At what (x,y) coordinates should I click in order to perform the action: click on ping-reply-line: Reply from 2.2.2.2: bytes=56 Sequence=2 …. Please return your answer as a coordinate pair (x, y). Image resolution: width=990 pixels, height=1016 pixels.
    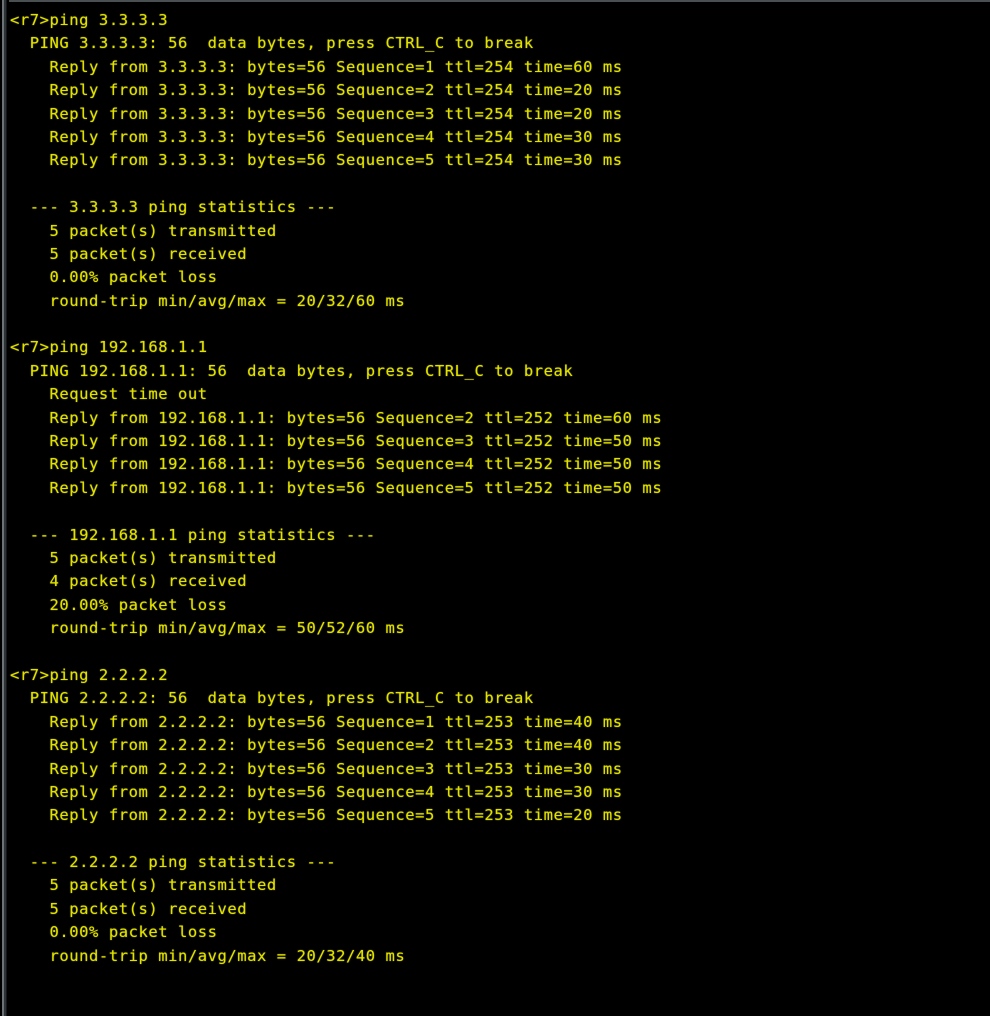
    Looking at the image, I should click on (316, 745).